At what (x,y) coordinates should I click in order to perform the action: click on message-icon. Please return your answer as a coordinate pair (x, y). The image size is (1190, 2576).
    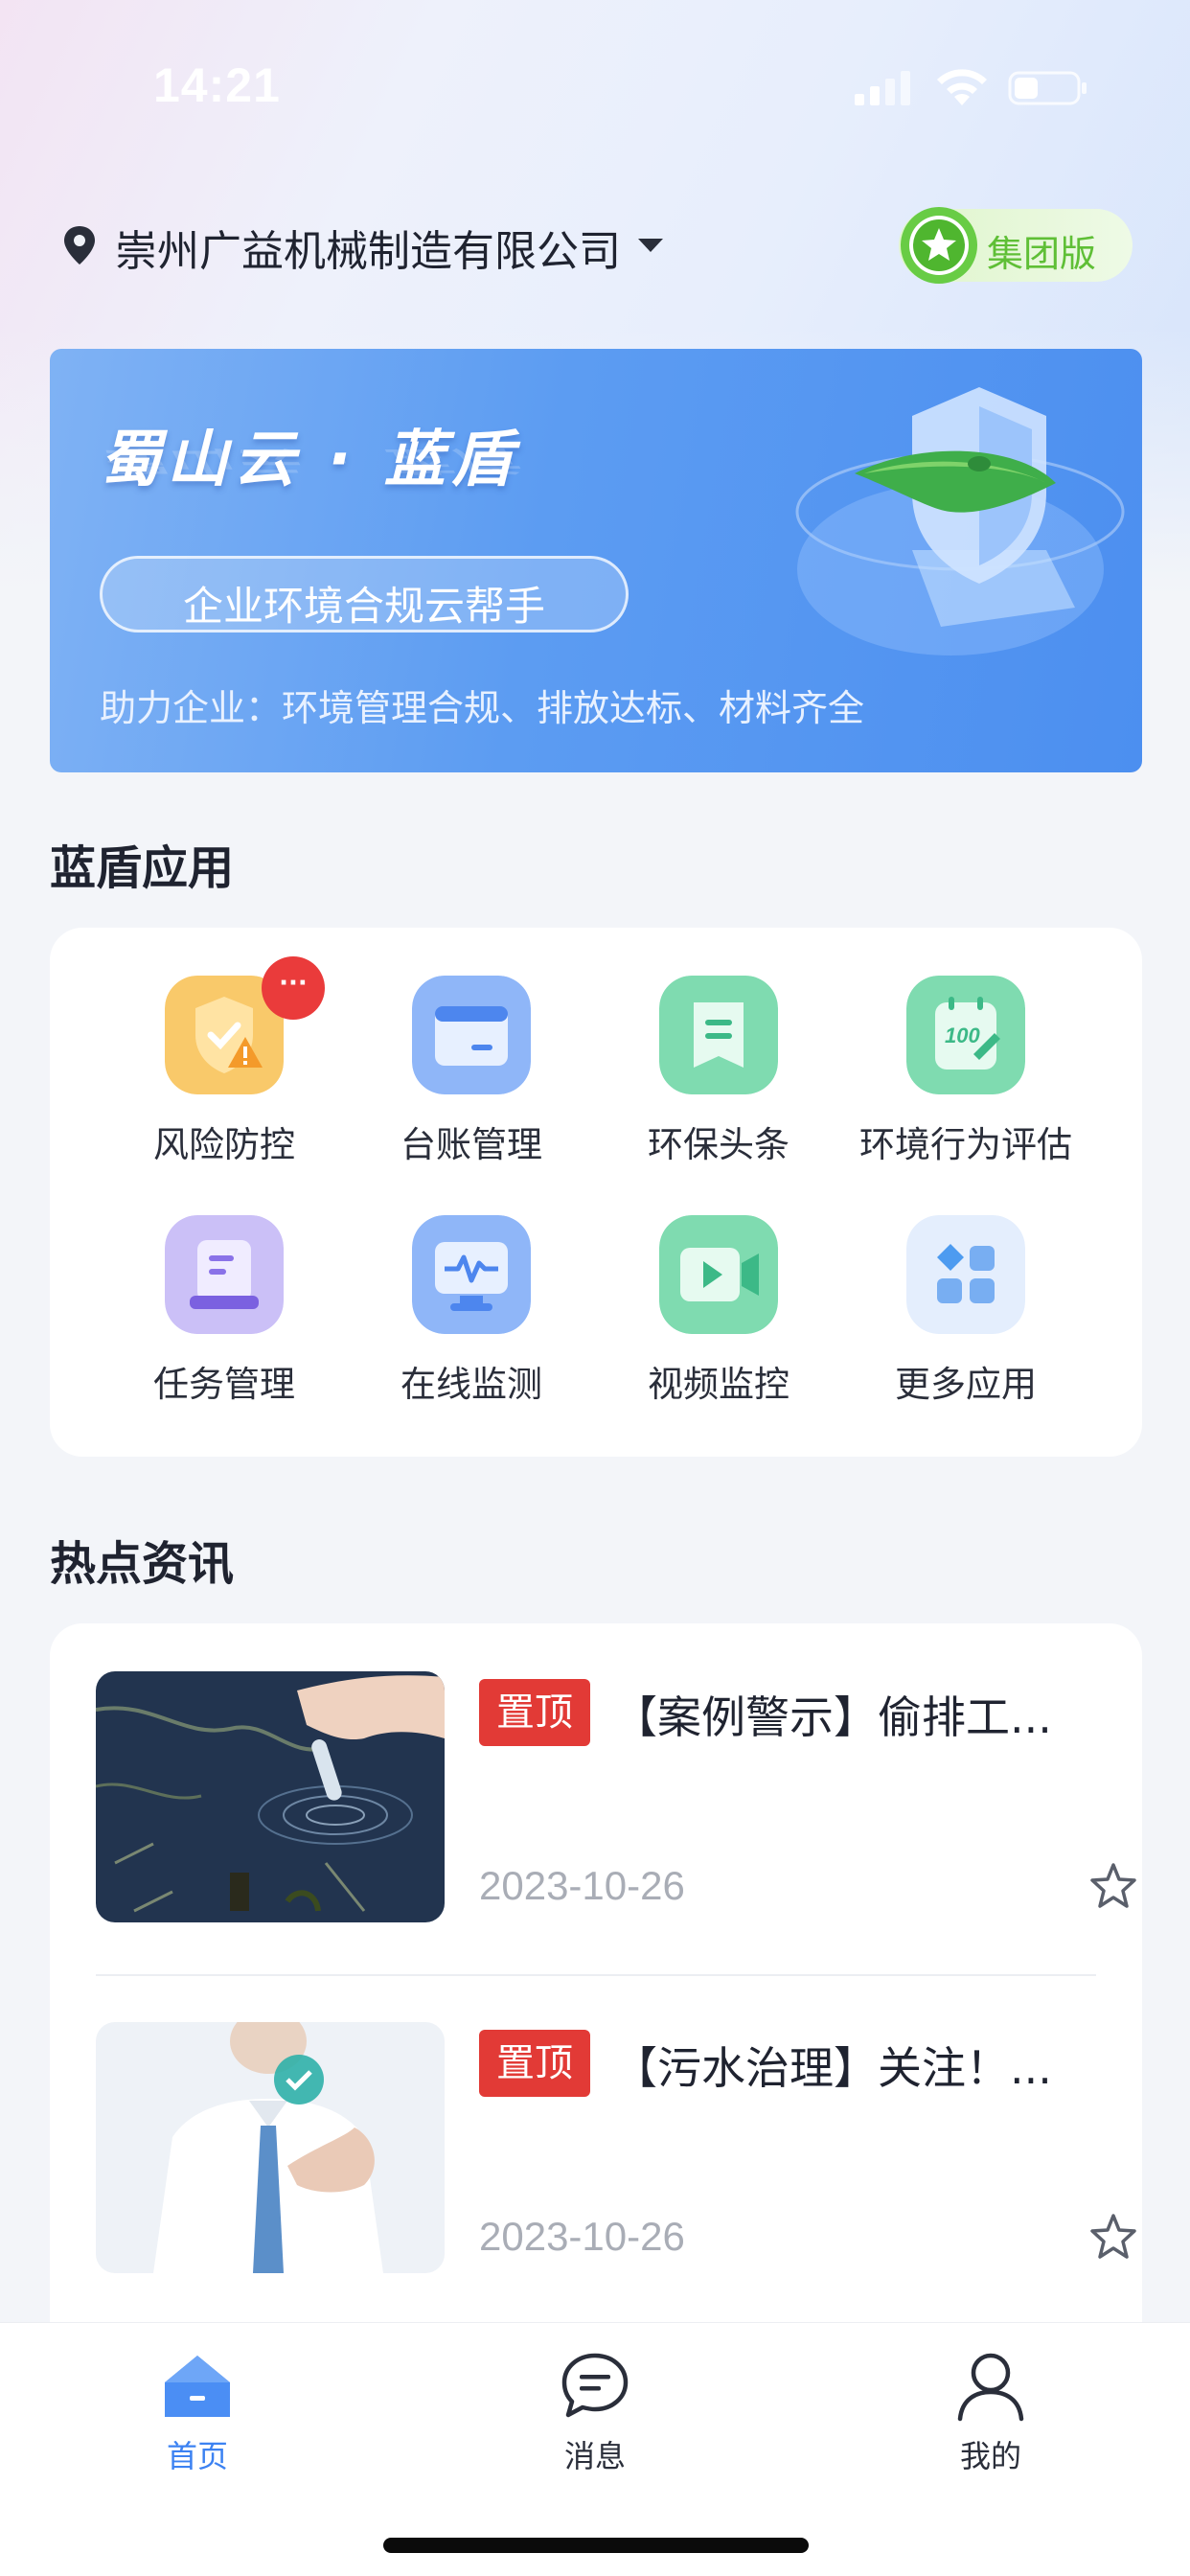
    Looking at the image, I should click on (595, 2386).